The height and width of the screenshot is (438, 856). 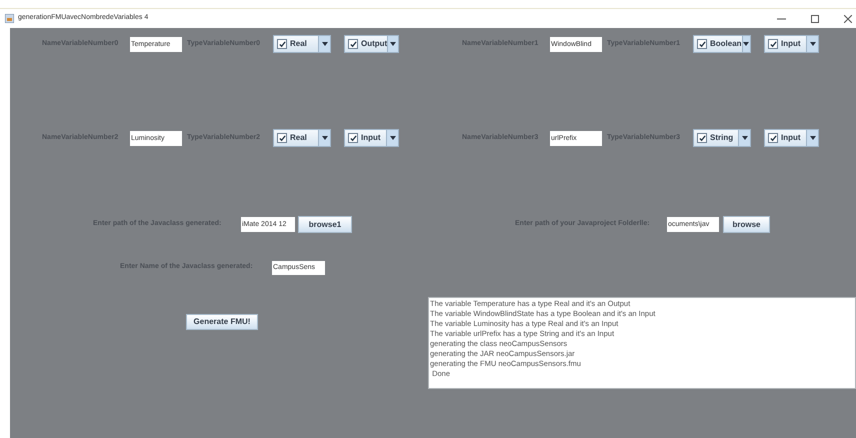 What do you see at coordinates (325, 224) in the screenshot?
I see `browse-button: browse1` at bounding box center [325, 224].